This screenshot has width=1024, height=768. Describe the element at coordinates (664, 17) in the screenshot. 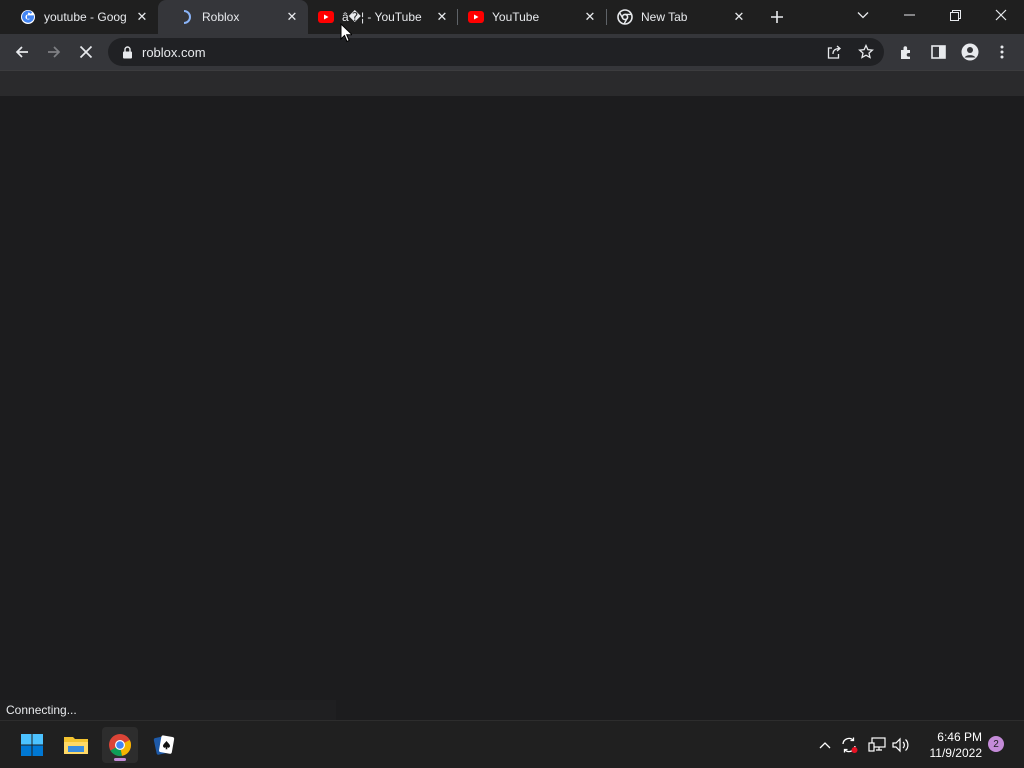

I see `tab-title: New Tab` at that location.